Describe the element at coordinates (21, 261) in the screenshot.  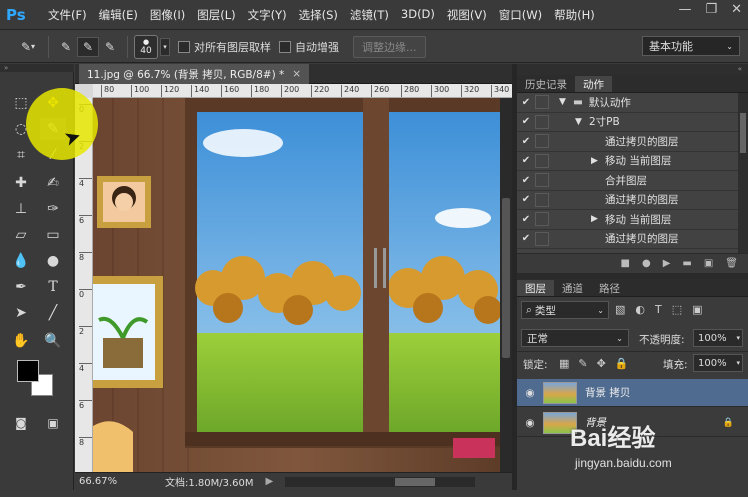
I see `blur-tool: 💧` at that location.